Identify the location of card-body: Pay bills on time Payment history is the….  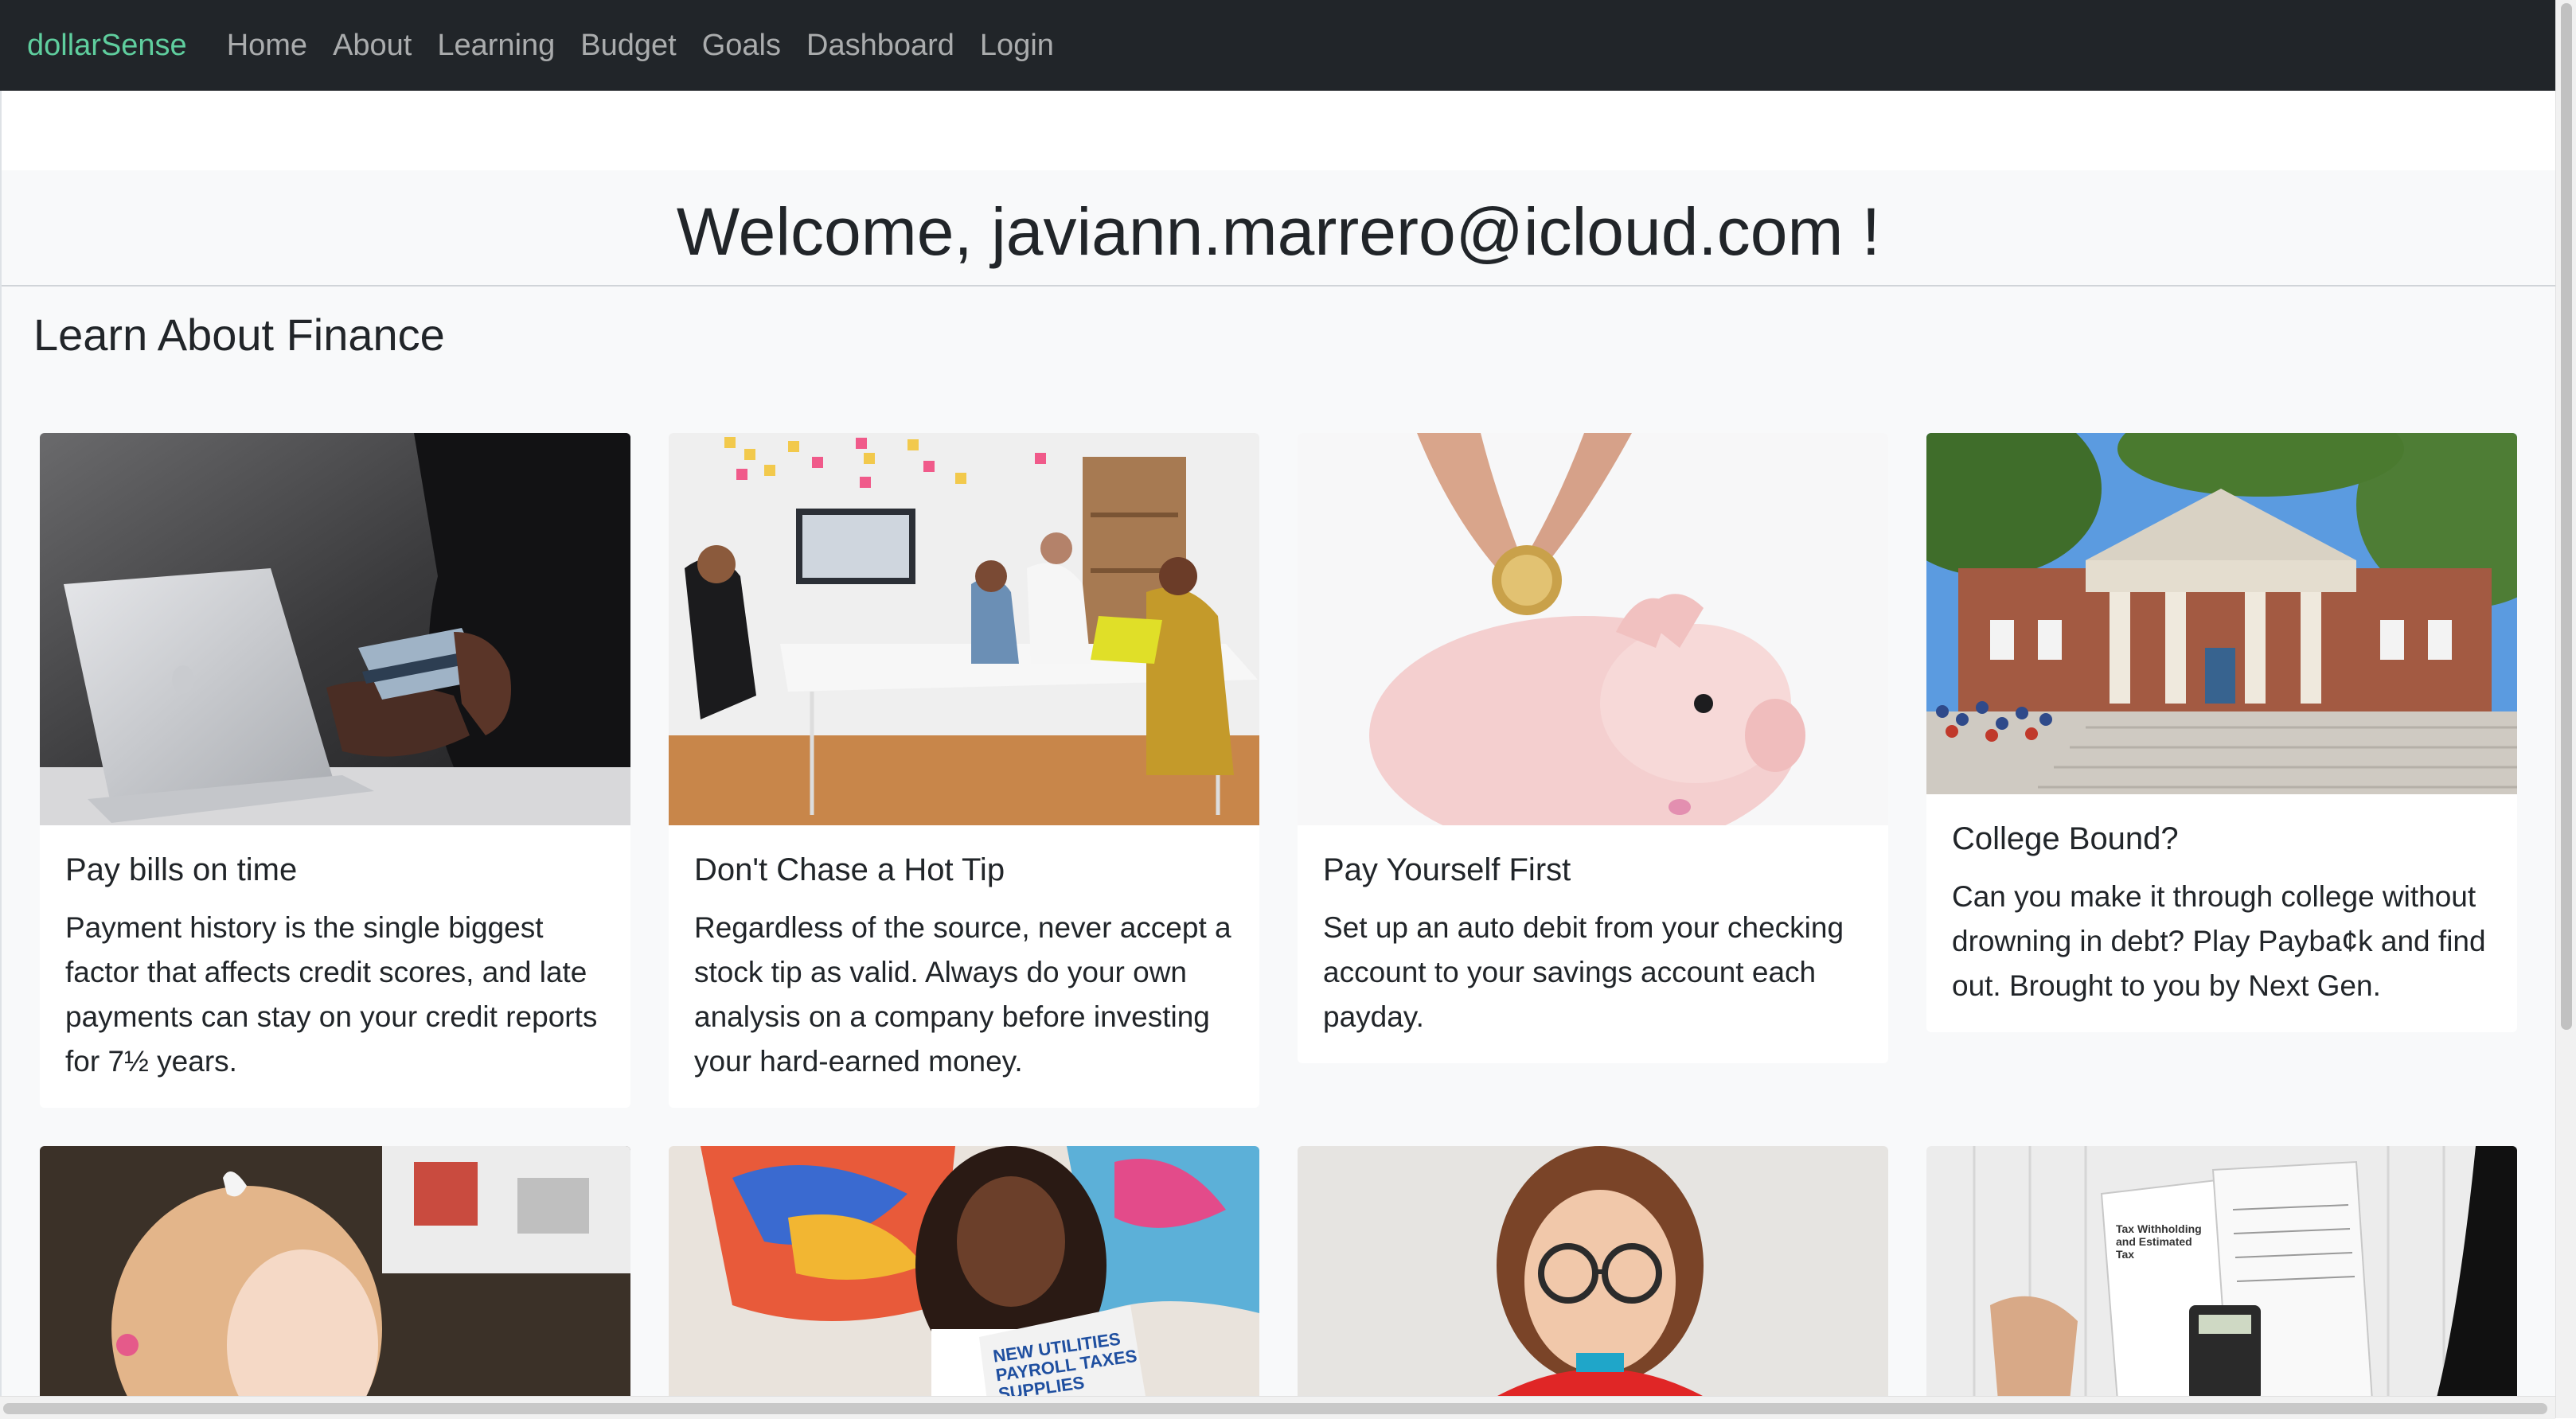
(335, 966).